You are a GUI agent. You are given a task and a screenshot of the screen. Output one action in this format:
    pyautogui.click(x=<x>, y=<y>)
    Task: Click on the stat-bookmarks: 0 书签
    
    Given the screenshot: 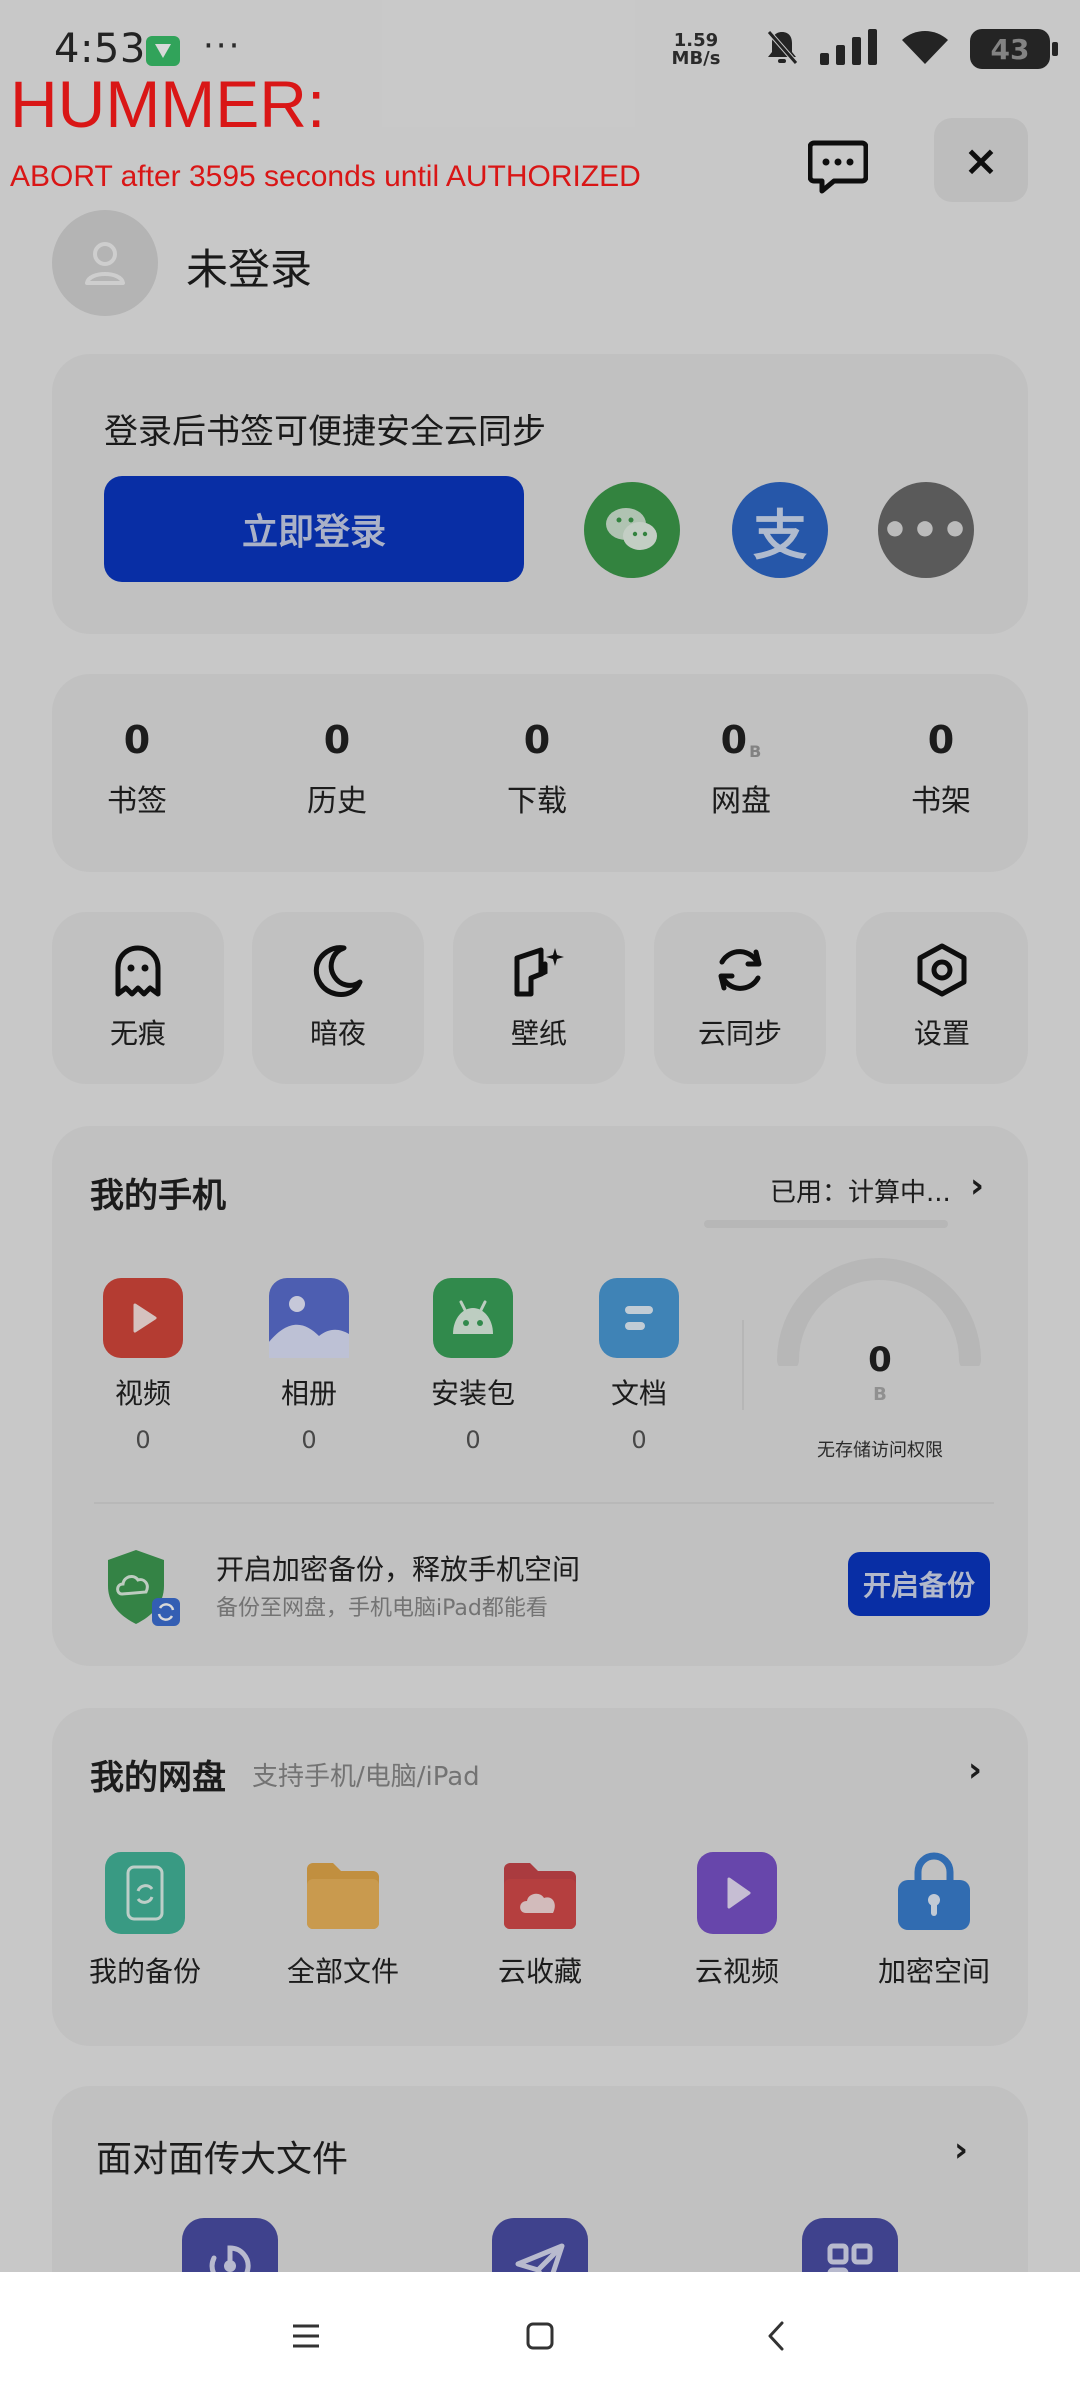 What is the action you would take?
    pyautogui.click(x=137, y=769)
    